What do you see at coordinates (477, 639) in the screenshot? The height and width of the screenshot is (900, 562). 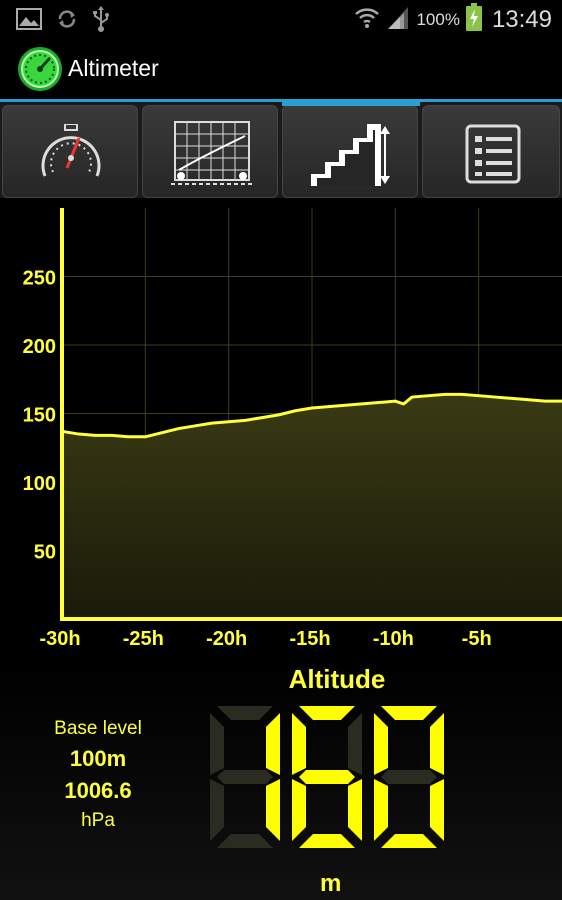 I see `x-tick-label: -5h` at bounding box center [477, 639].